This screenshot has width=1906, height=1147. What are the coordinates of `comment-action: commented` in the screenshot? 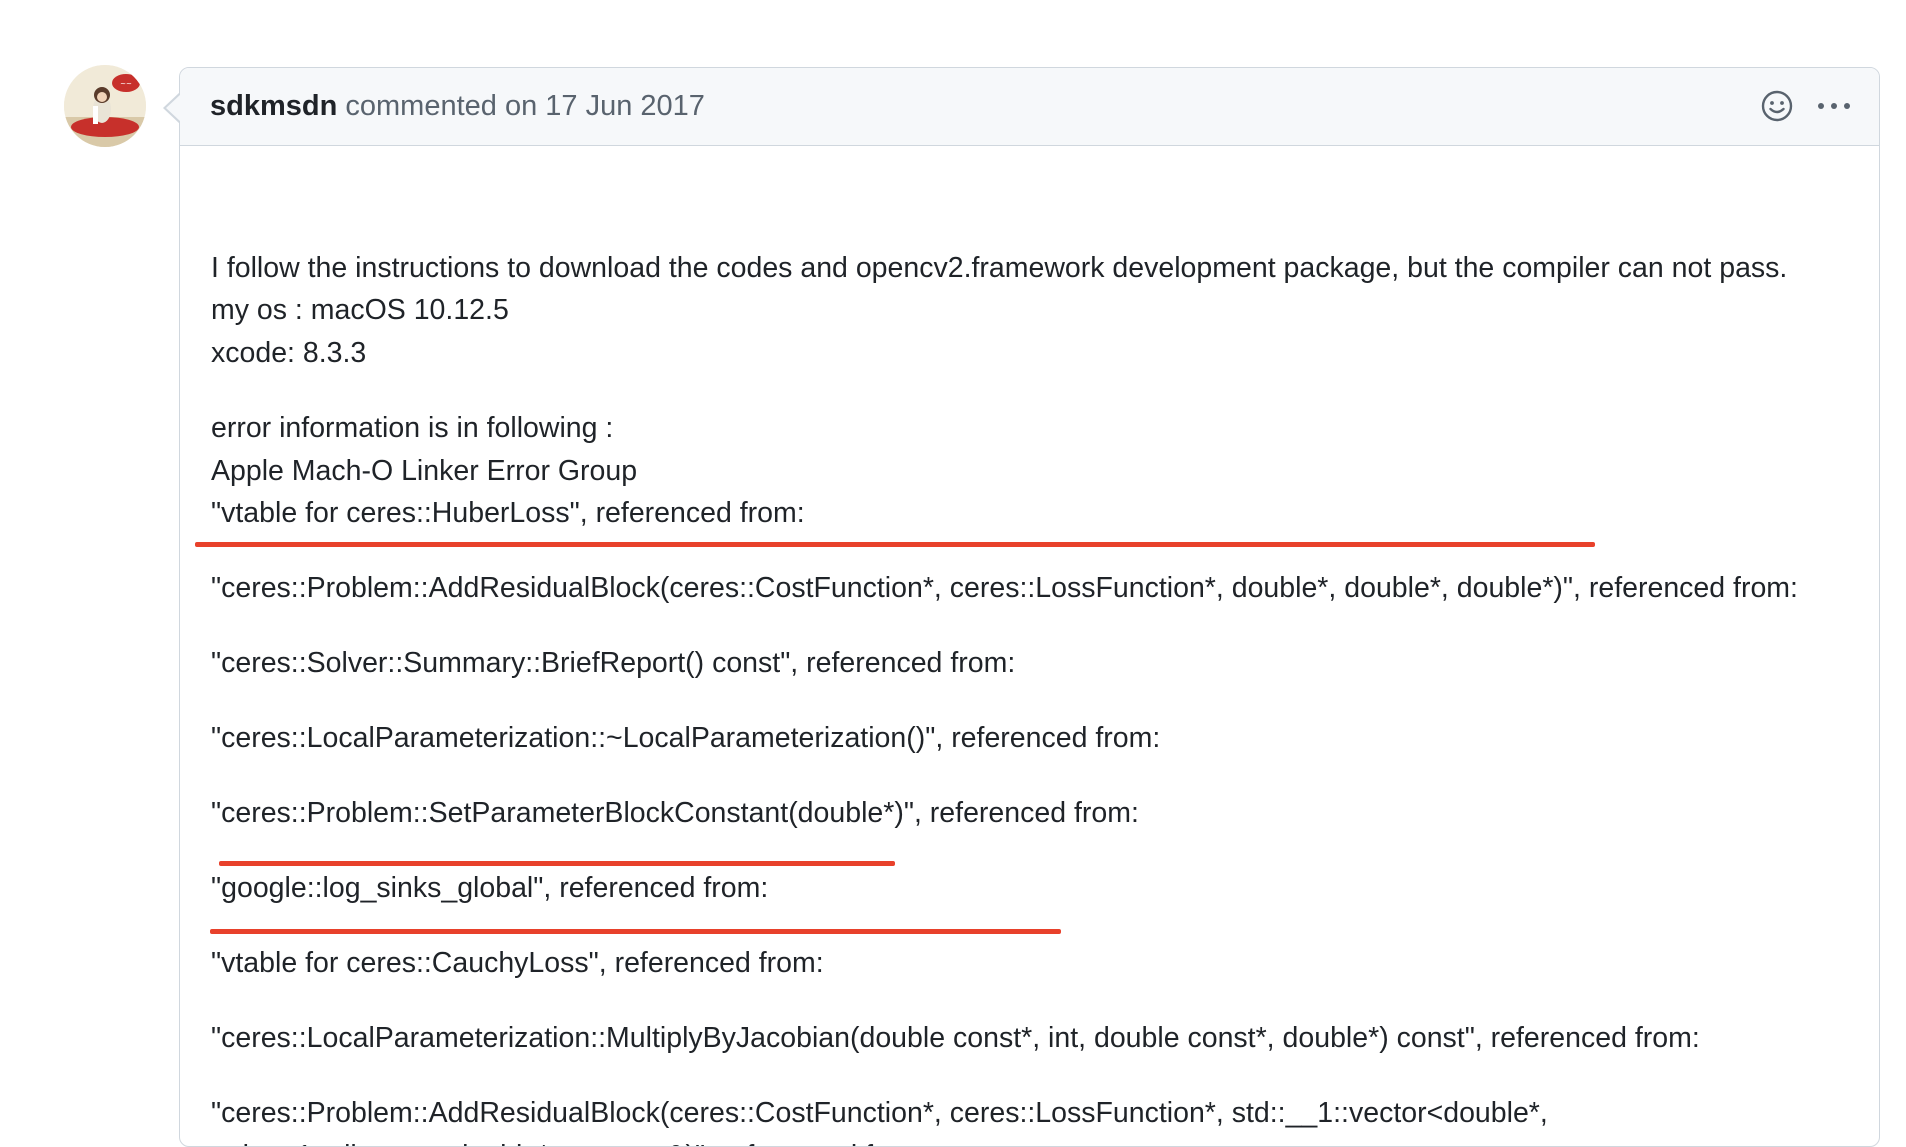 It's located at (421, 106).